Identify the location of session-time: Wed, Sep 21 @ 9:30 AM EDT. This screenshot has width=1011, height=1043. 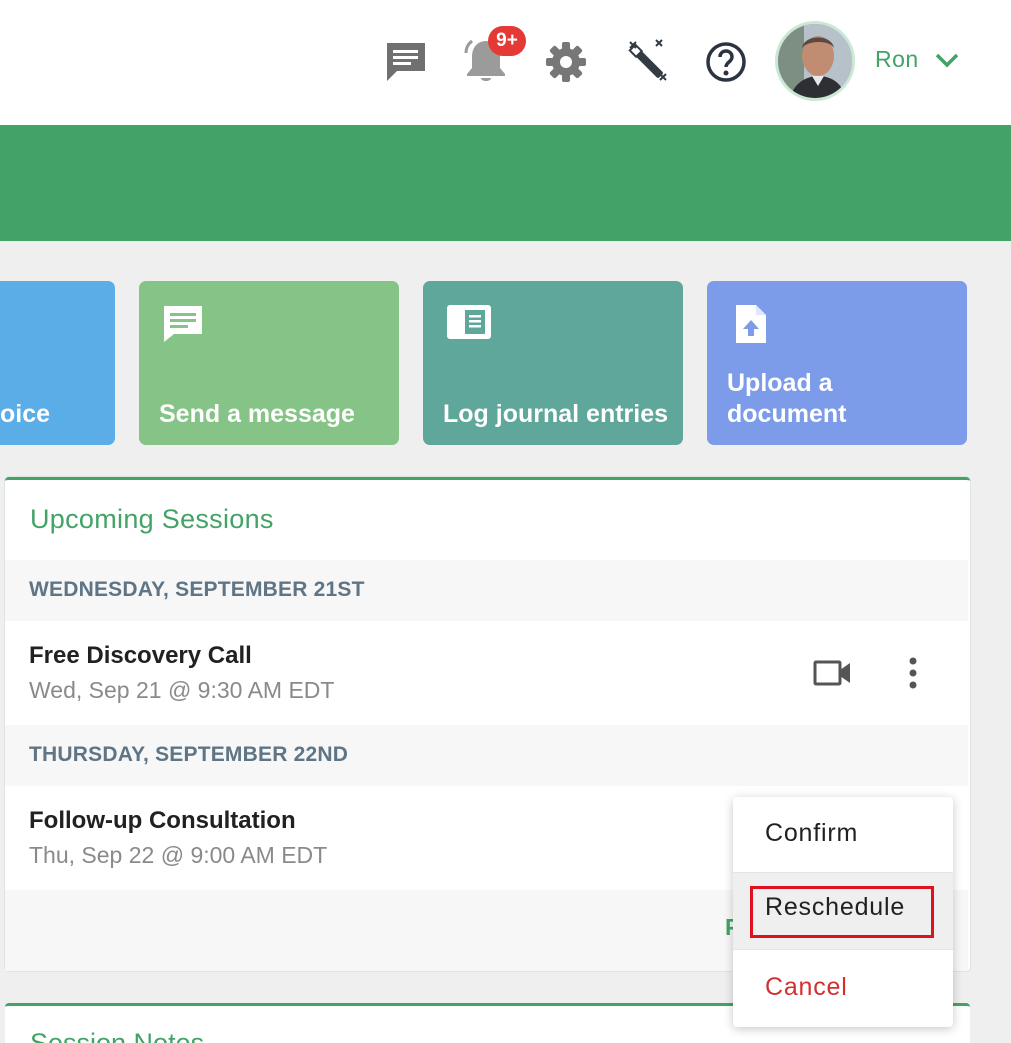
(182, 690).